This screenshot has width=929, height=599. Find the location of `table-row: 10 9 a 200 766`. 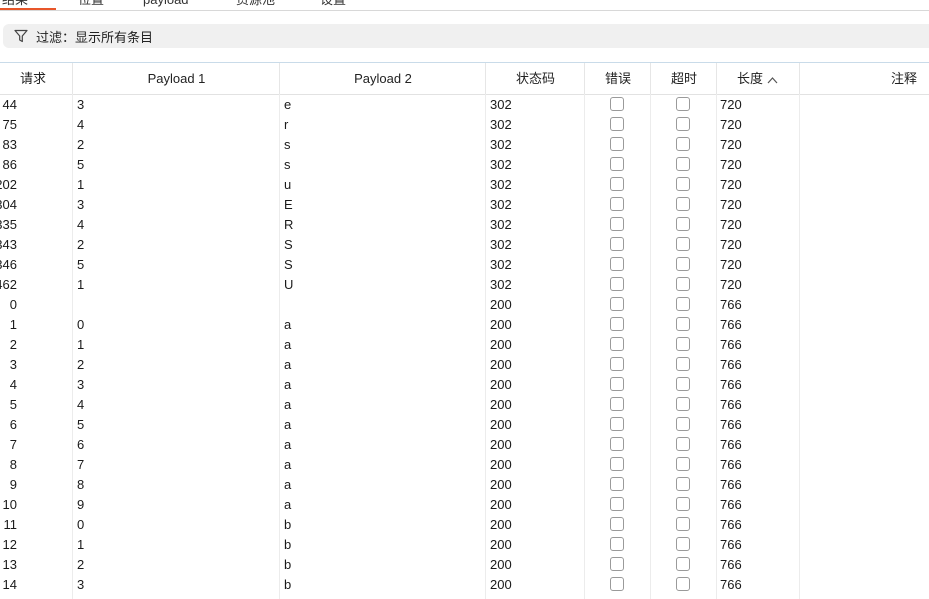

table-row: 10 9 a 200 766 is located at coordinates (464, 505).